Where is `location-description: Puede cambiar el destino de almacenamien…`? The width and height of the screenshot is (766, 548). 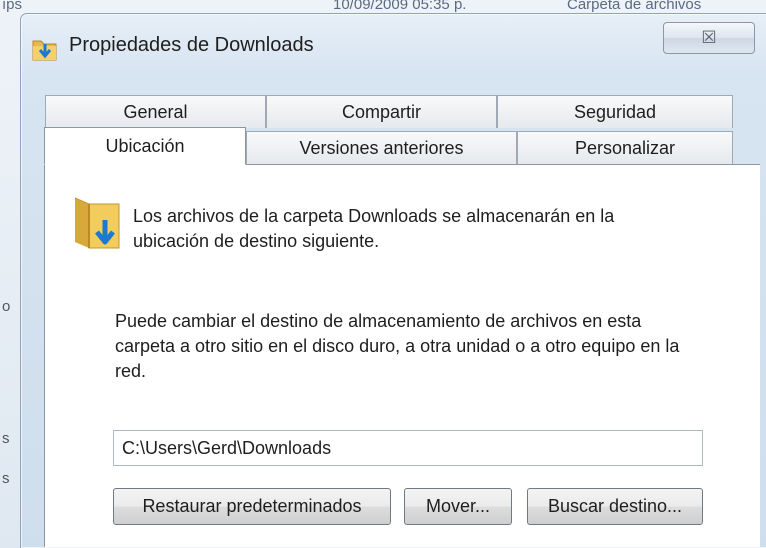
location-description: Puede cambiar el destino de almacenamien… is located at coordinates (397, 346).